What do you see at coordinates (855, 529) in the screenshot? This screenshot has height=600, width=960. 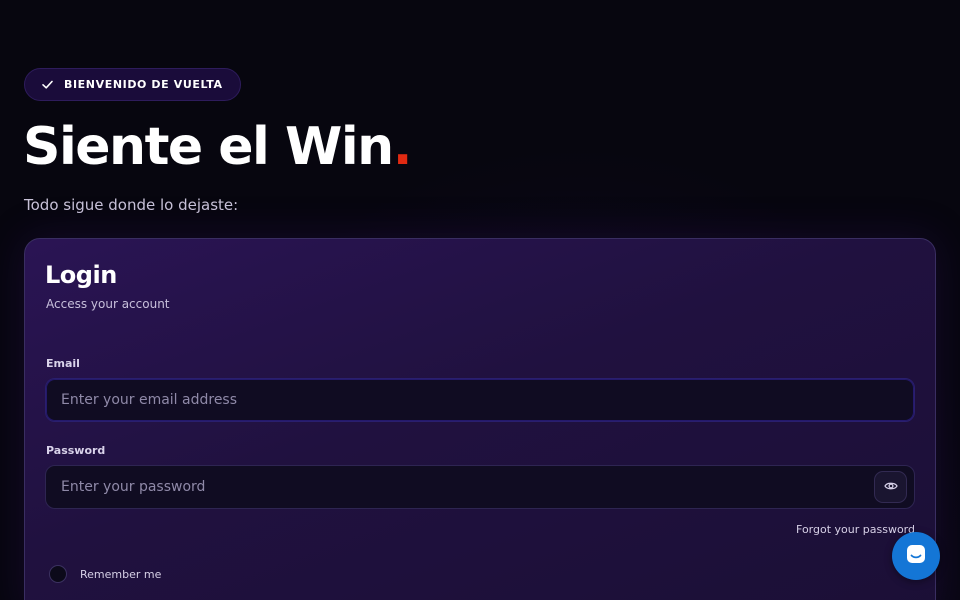 I see `forgot-password-link: Forgot your password` at bounding box center [855, 529].